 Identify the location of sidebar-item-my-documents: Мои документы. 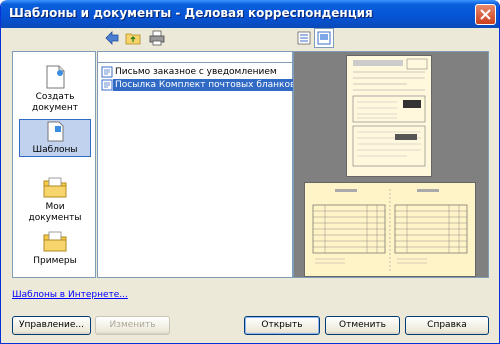
(55, 200).